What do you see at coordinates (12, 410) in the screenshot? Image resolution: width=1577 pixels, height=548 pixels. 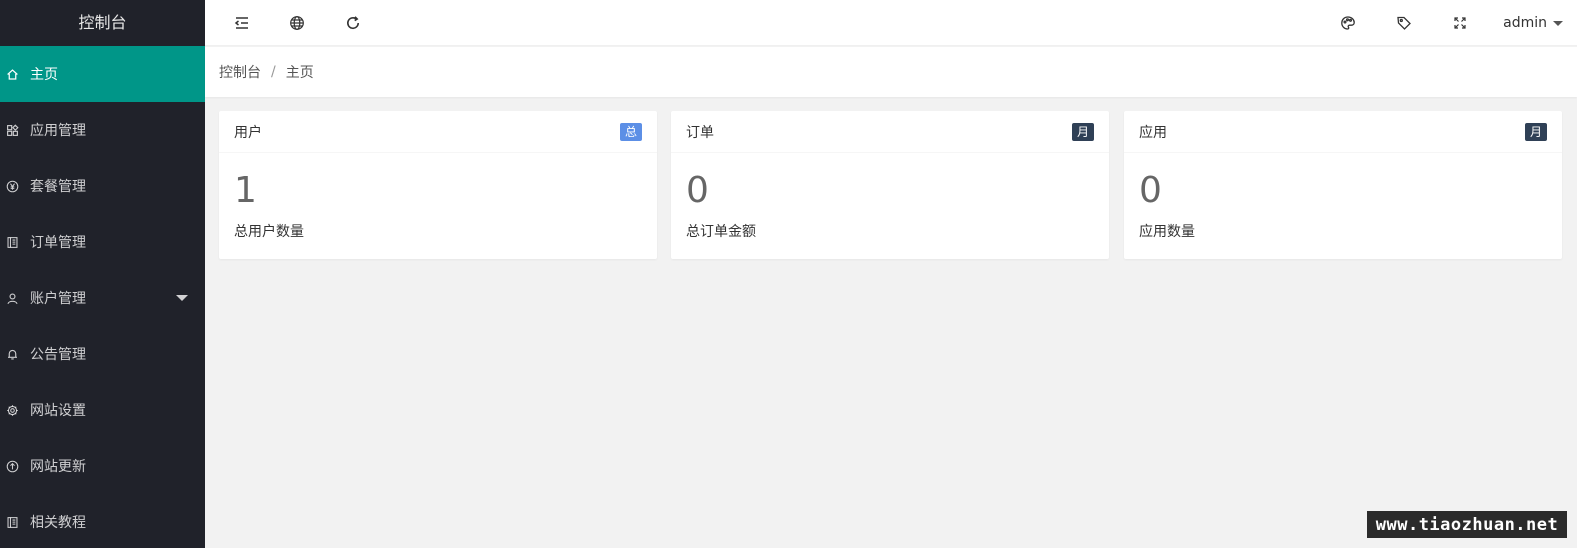 I see `gear-icon` at bounding box center [12, 410].